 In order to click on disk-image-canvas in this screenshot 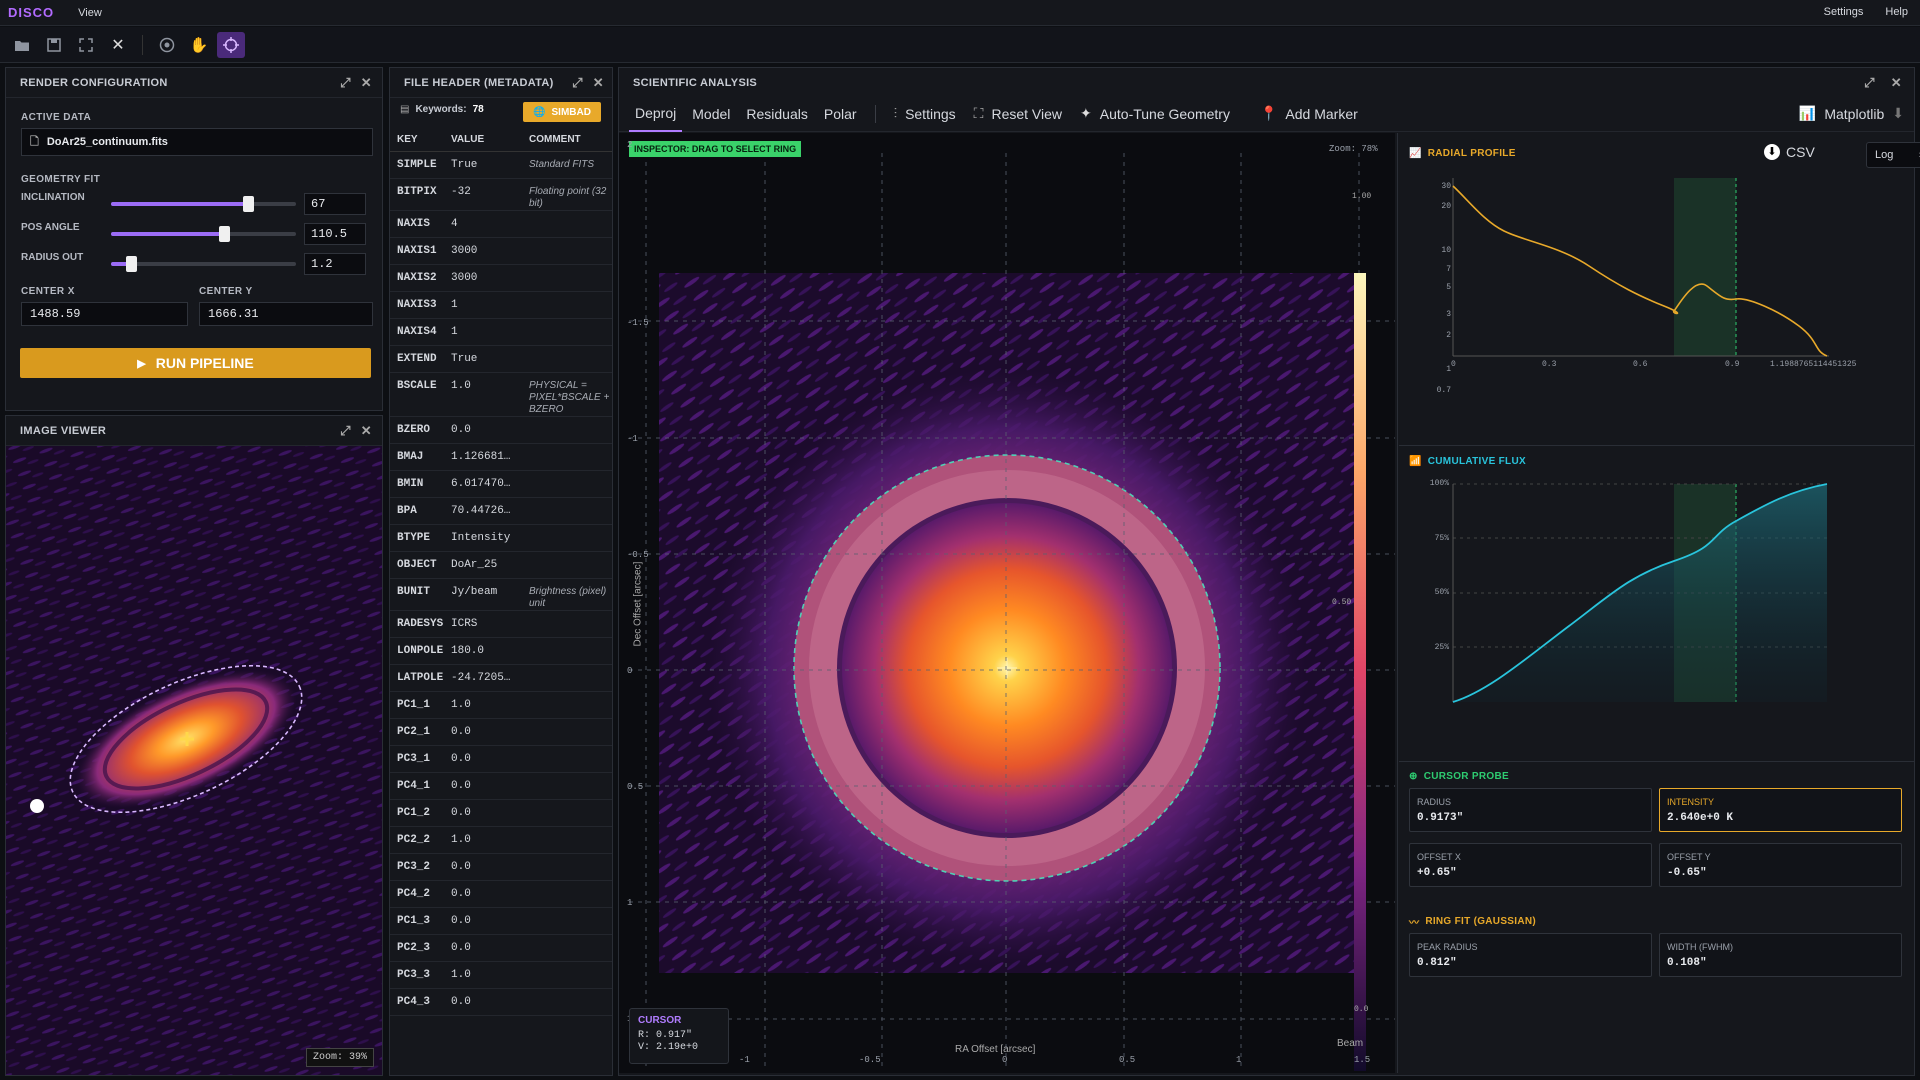, I will do `click(194, 760)`.